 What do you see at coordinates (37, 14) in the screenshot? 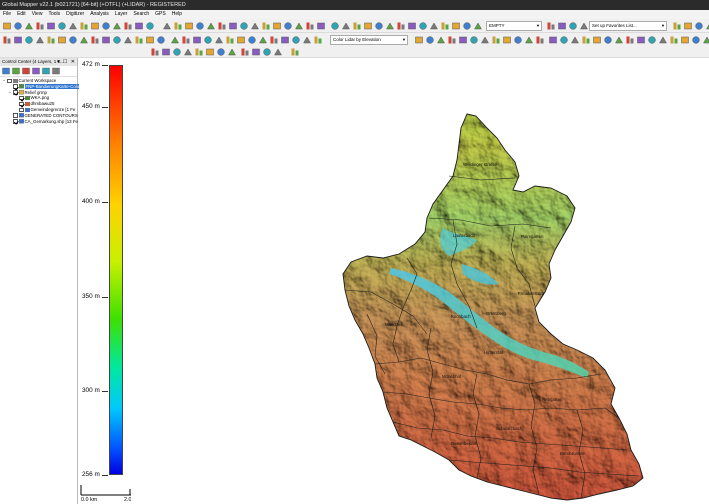
I see `menu-view: View` at bounding box center [37, 14].